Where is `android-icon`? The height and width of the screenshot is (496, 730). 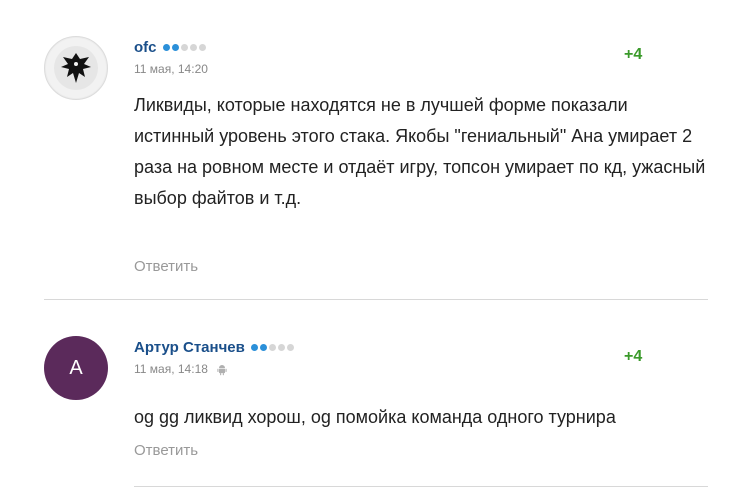 android-icon is located at coordinates (222, 369).